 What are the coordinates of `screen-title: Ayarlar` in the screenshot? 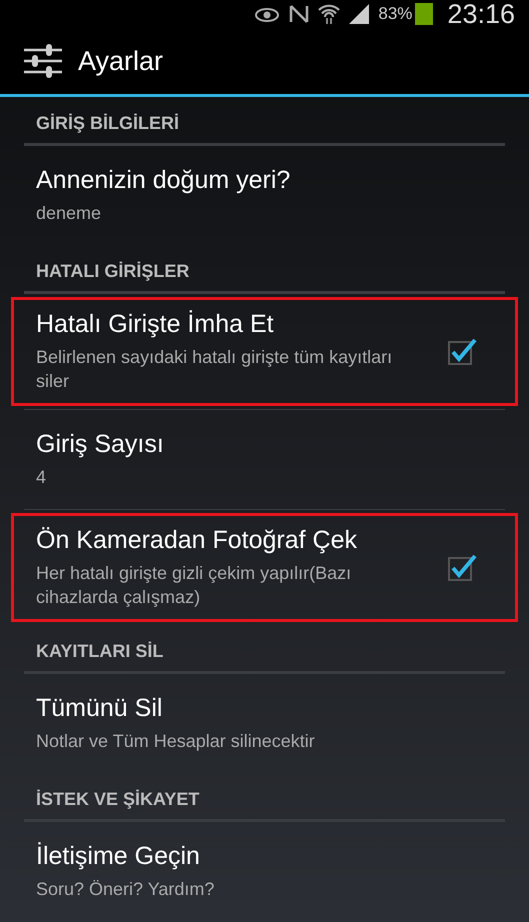 It's located at (121, 61).